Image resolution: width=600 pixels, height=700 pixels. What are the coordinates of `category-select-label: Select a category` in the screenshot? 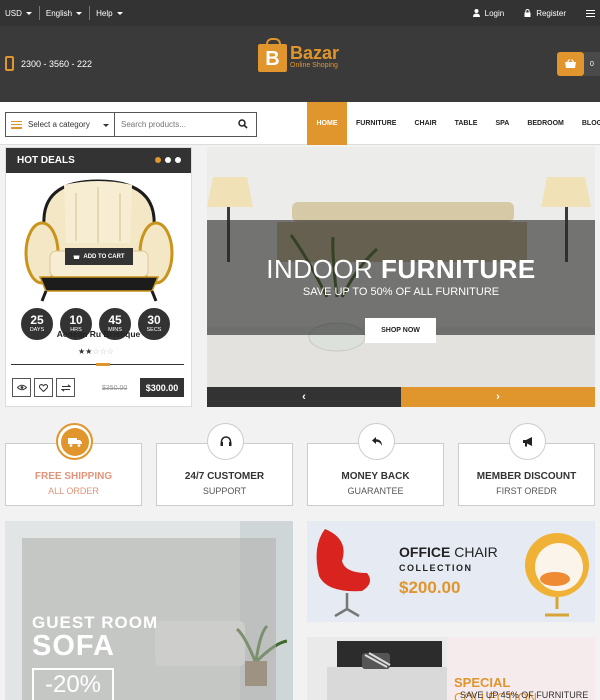 It's located at (59, 124).